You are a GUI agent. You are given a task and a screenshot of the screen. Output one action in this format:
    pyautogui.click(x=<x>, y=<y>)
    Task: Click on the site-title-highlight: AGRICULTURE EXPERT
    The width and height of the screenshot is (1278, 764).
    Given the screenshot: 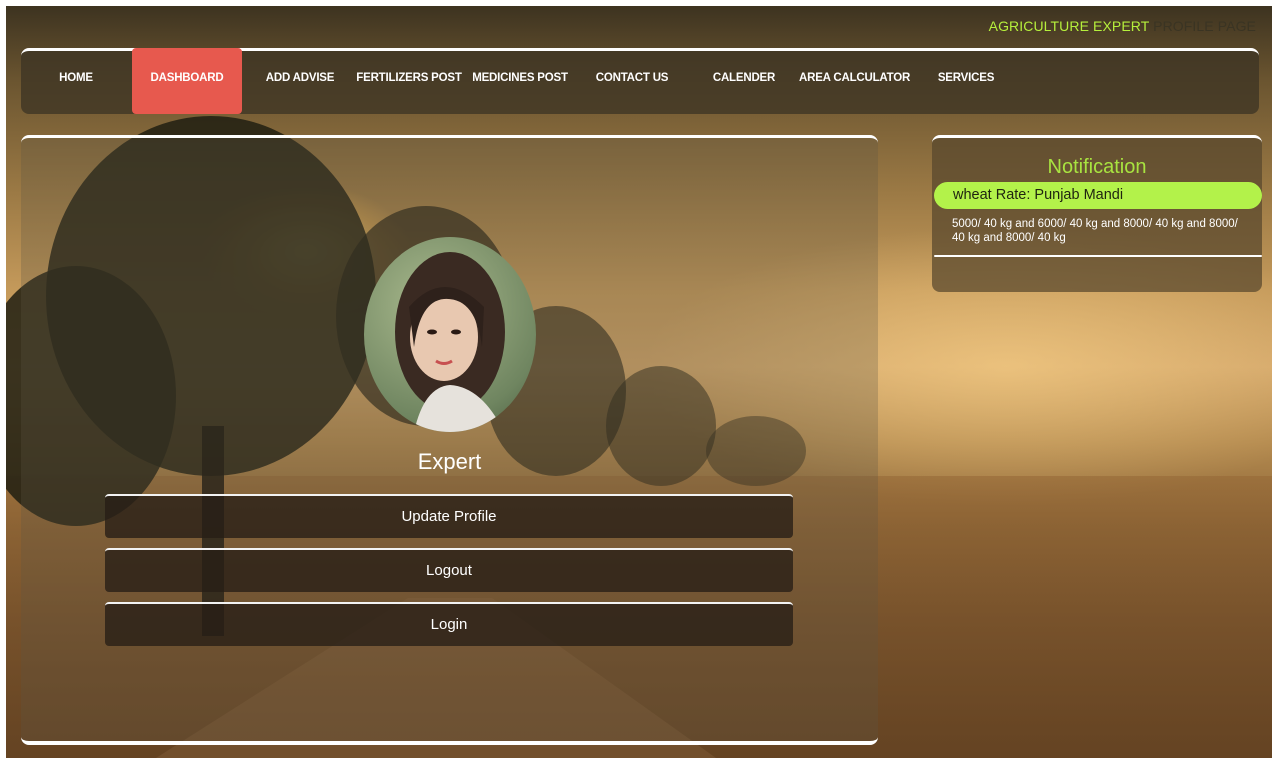 What is the action you would take?
    pyautogui.click(x=1069, y=26)
    